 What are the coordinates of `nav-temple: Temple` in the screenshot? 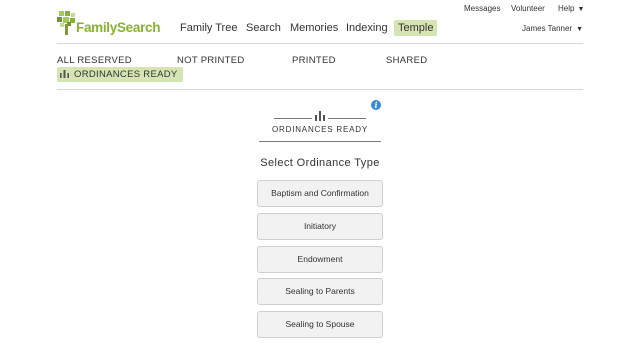 It's located at (416, 28).